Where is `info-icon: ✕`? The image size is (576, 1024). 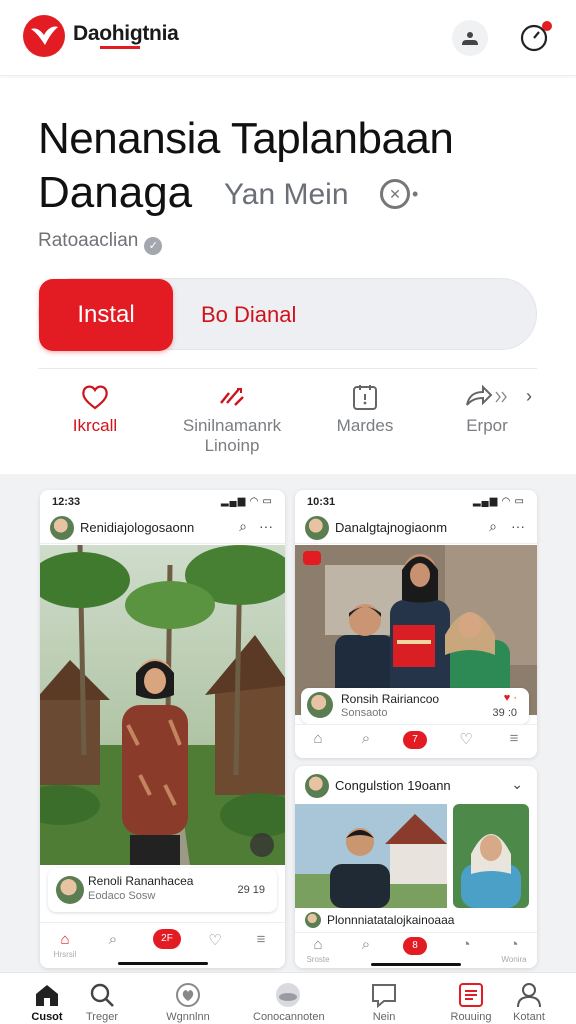
info-icon: ✕ is located at coordinates (395, 194).